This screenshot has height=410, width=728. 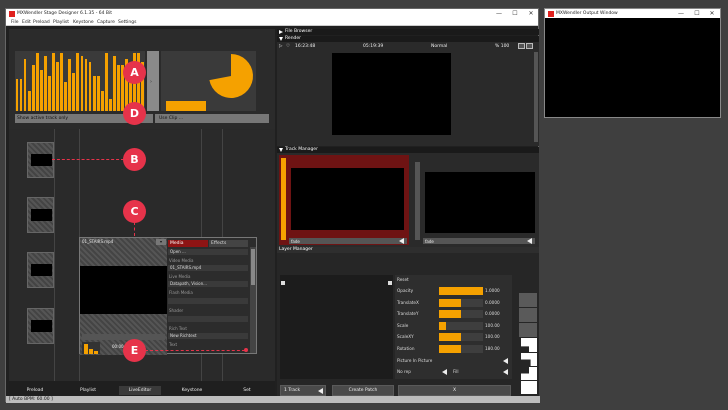 What do you see at coordinates (391, 94) in the screenshot?
I see `render-output` at bounding box center [391, 94].